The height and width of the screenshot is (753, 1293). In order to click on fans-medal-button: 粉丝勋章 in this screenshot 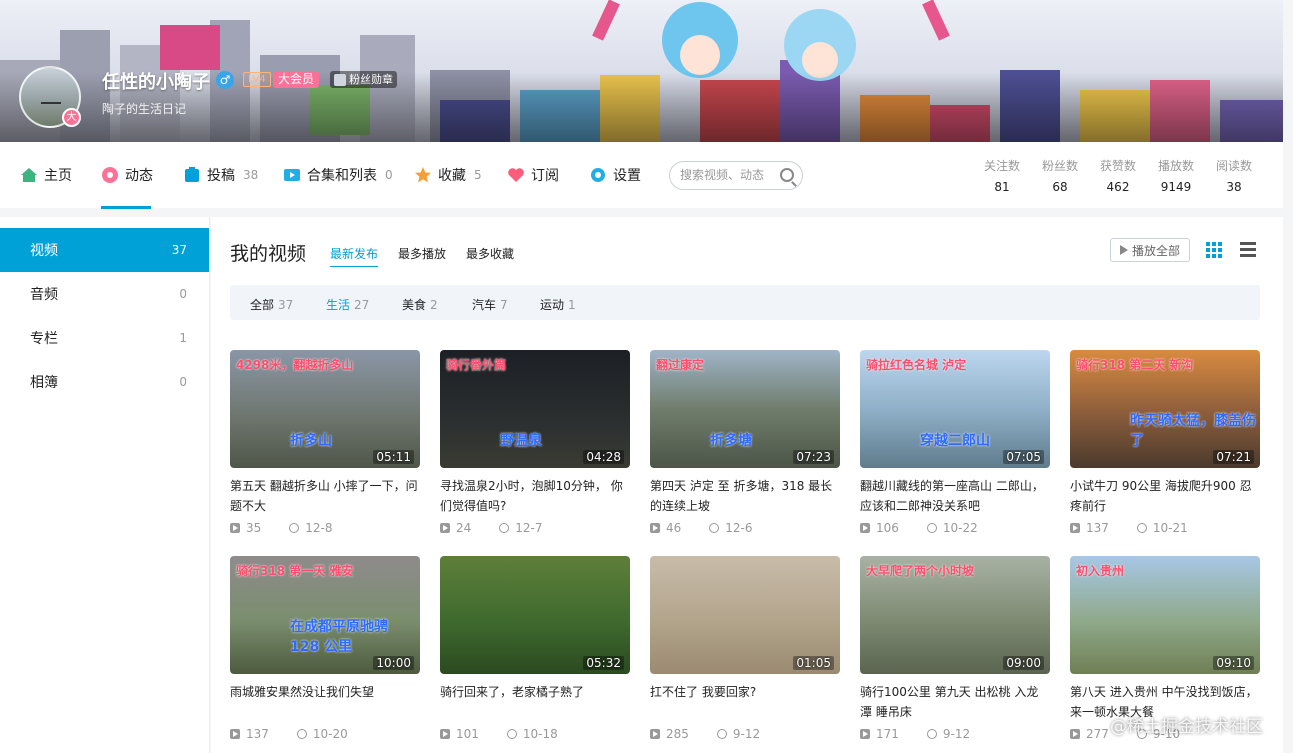, I will do `click(363, 79)`.